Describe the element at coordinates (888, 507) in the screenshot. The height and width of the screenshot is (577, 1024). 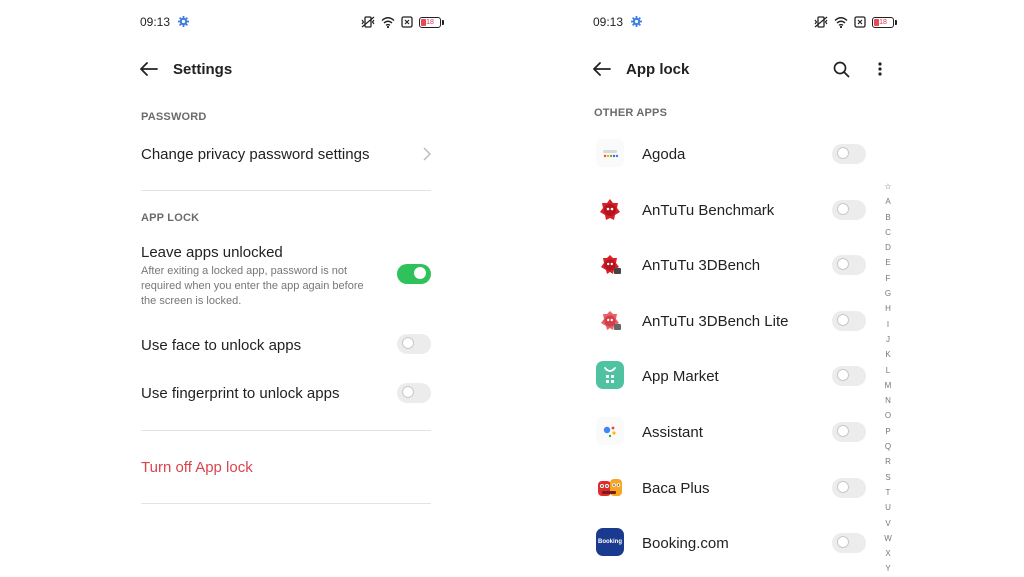
I see `alphabet-index-letter: U` at that location.